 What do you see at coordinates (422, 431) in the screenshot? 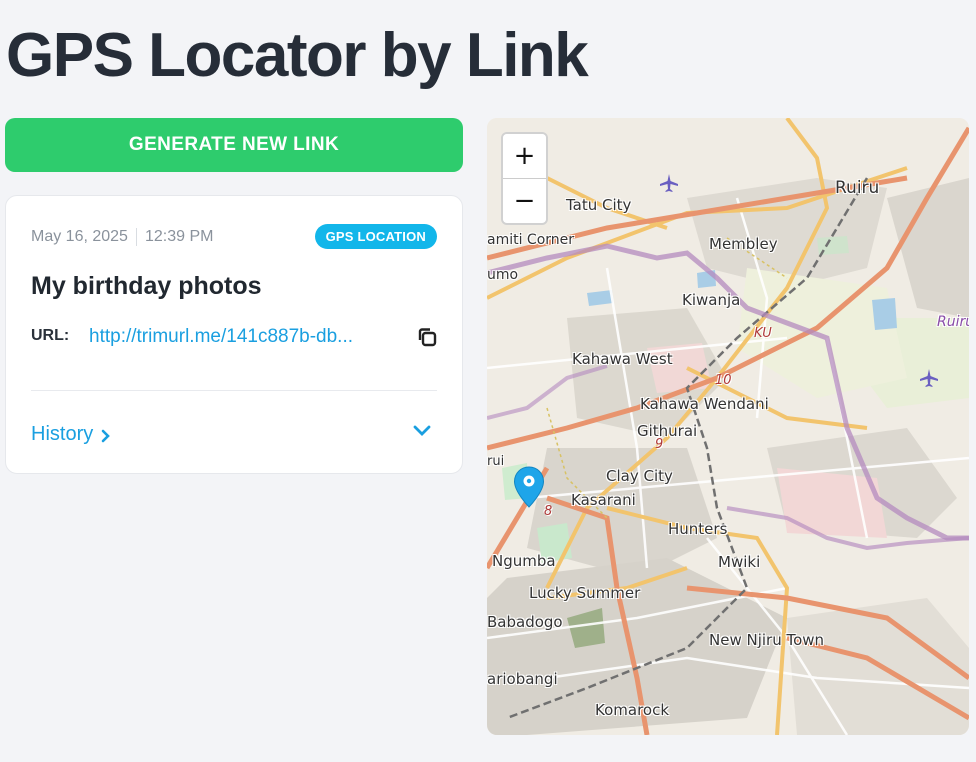
I see `chevron-down-icon` at bounding box center [422, 431].